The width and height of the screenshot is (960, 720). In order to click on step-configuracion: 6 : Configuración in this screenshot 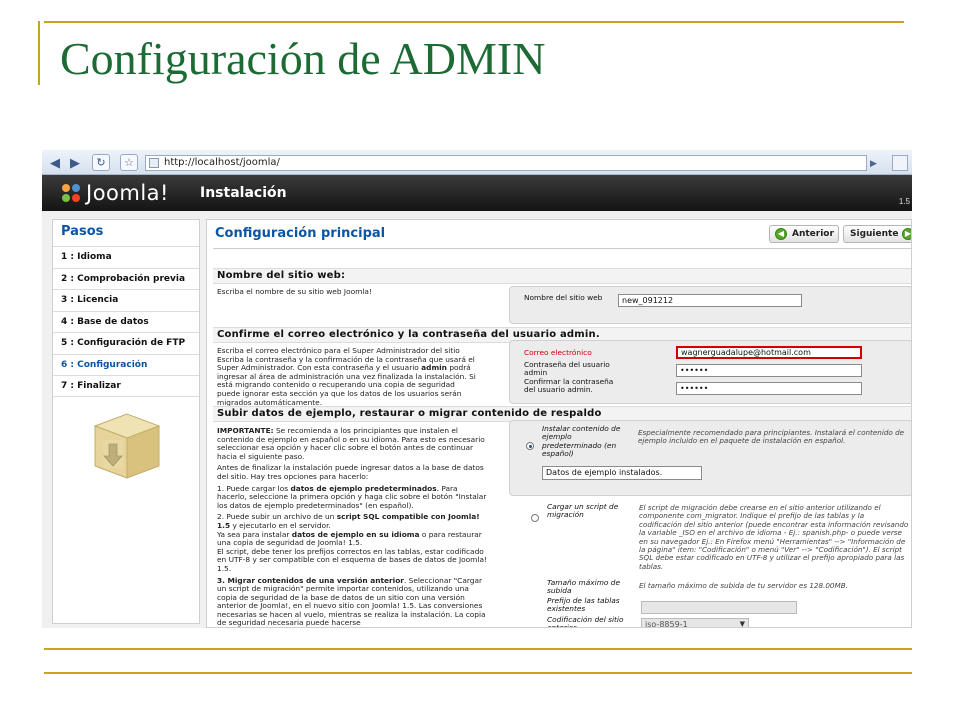, I will do `click(126, 364)`.